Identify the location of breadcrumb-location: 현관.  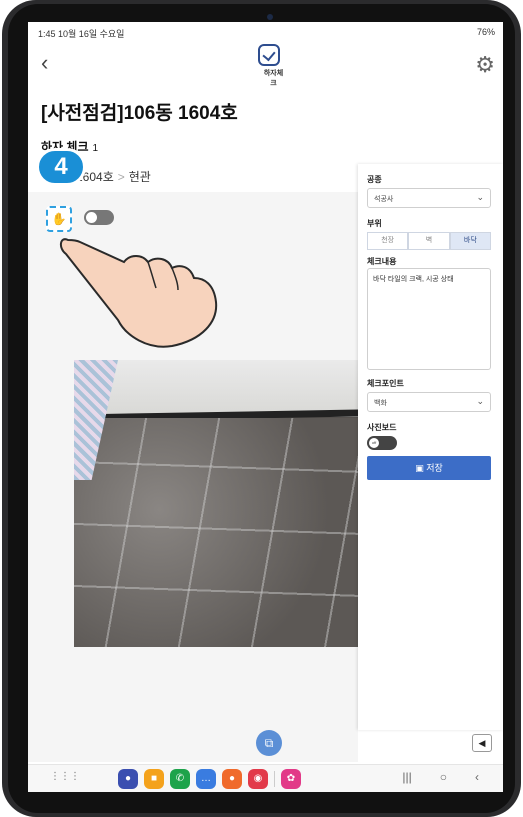
(140, 177).